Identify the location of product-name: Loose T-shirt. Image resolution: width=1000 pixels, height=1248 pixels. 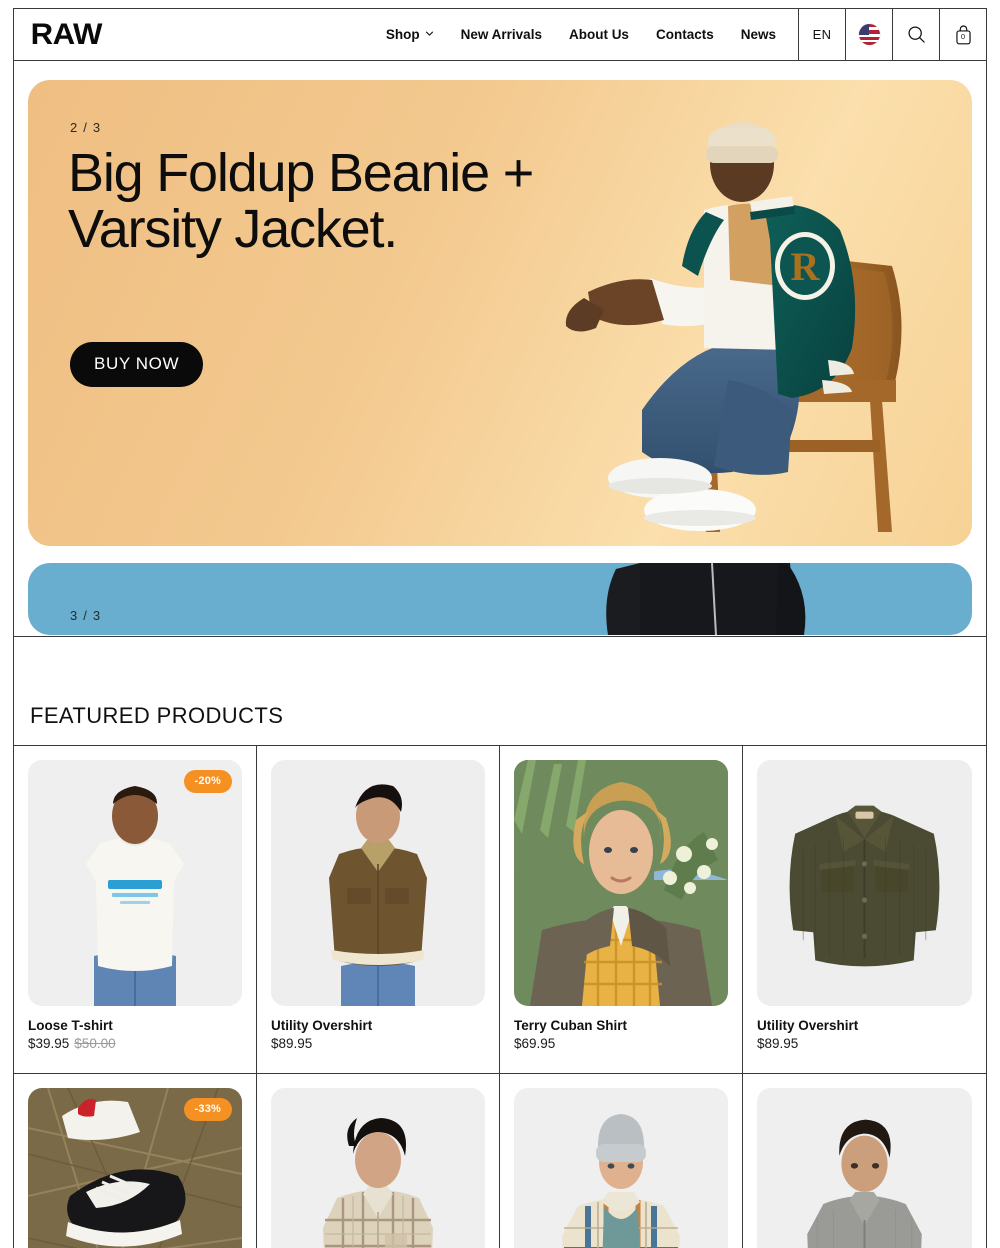
(70, 1025).